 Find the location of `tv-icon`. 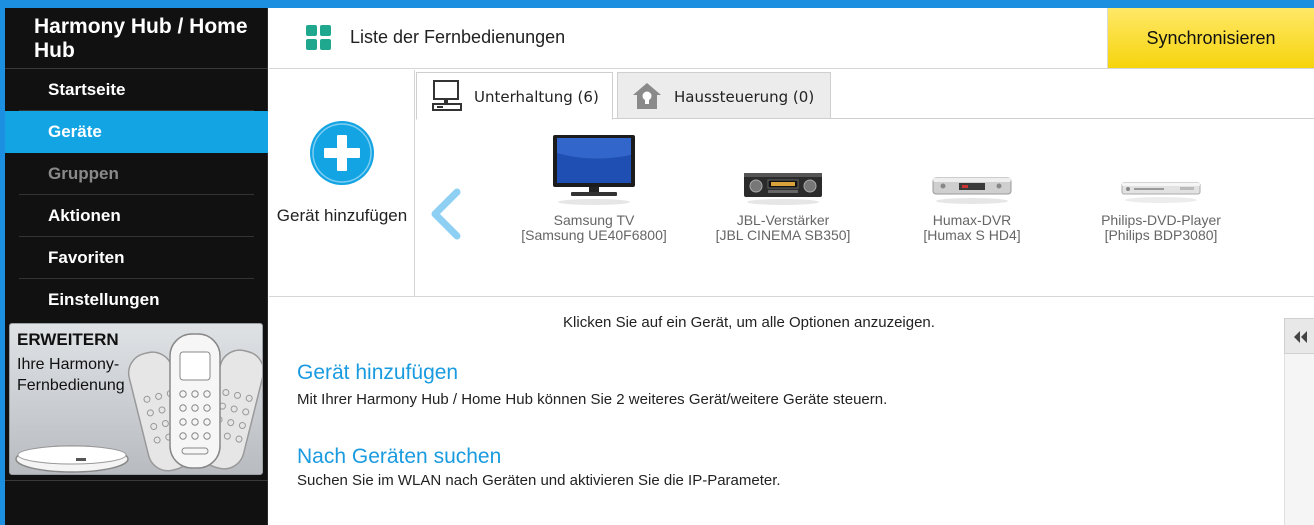

tv-icon is located at coordinates (594, 170).